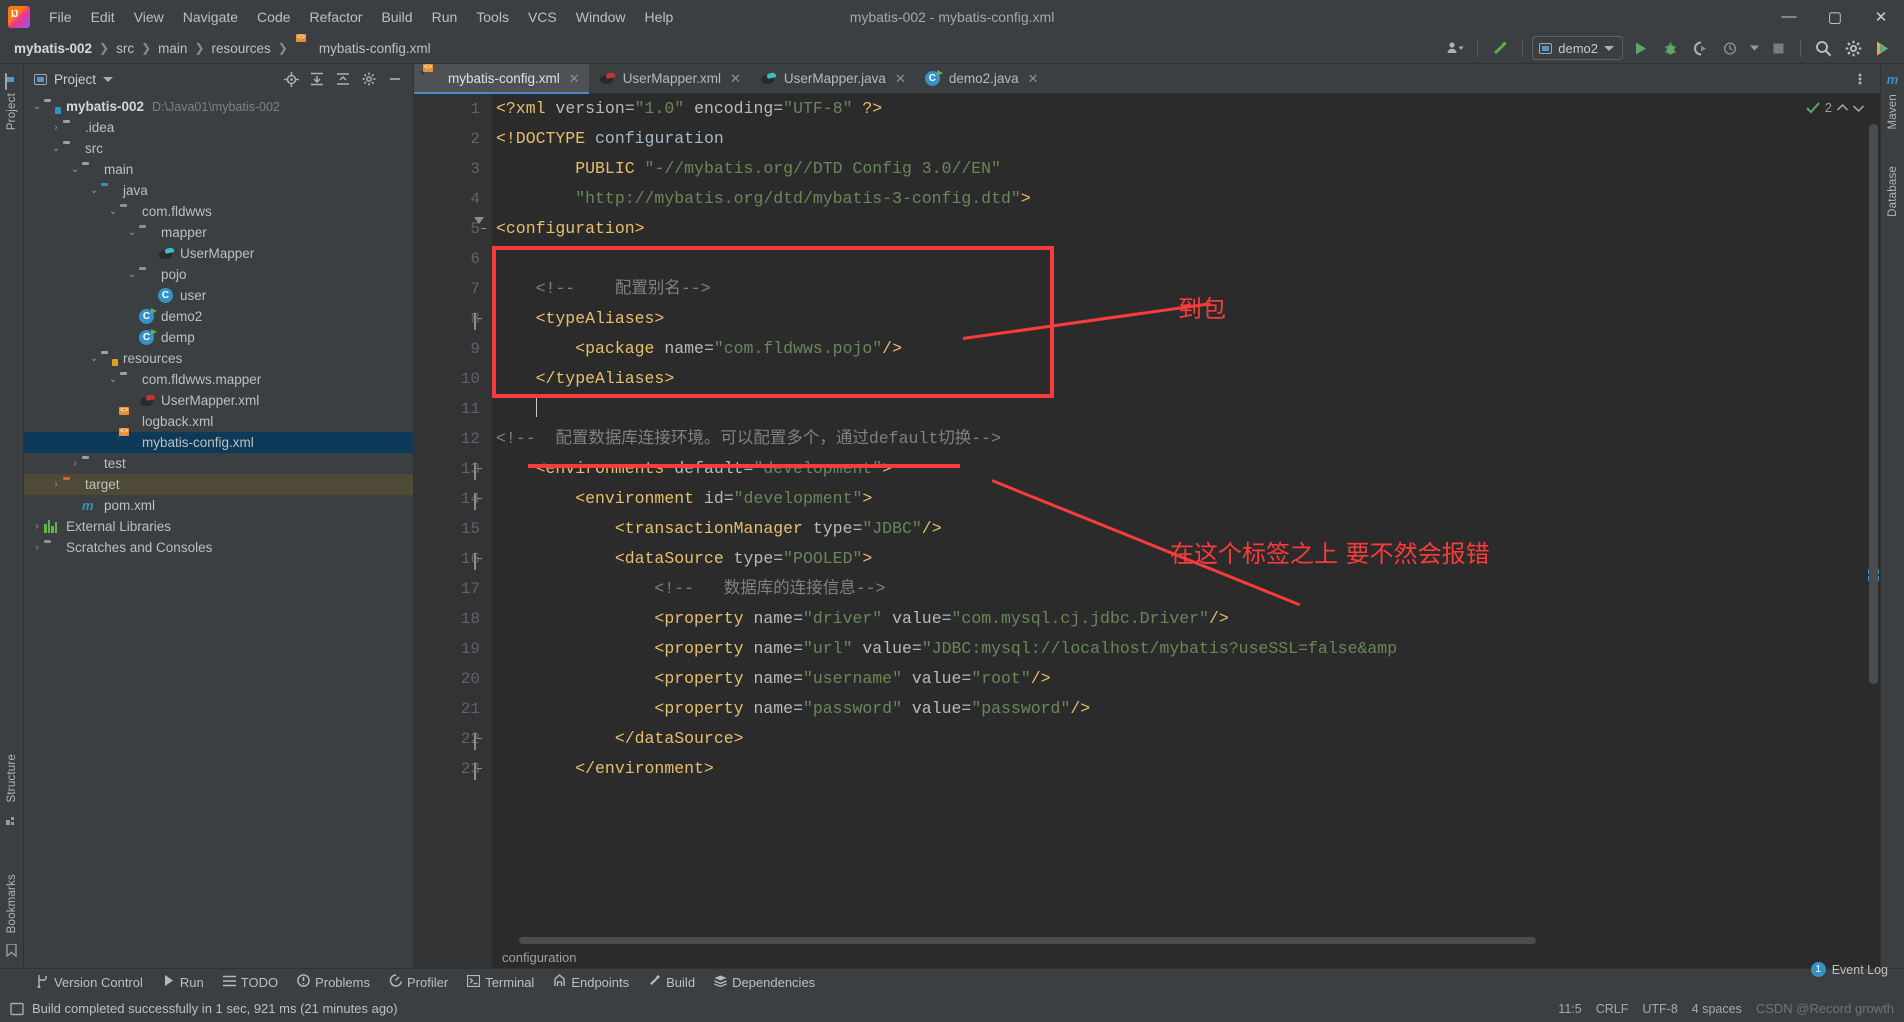 Image resolution: width=1904 pixels, height=1022 pixels. What do you see at coordinates (333, 982) in the screenshot?
I see `tool-window-problems: Problems` at bounding box center [333, 982].